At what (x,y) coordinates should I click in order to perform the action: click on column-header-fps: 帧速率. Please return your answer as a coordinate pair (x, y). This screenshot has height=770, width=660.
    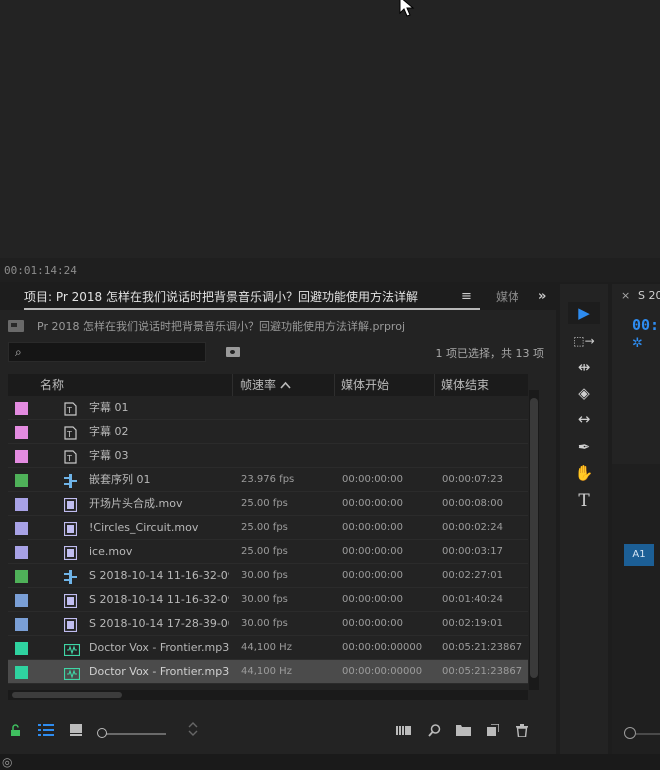
    Looking at the image, I should click on (265, 385).